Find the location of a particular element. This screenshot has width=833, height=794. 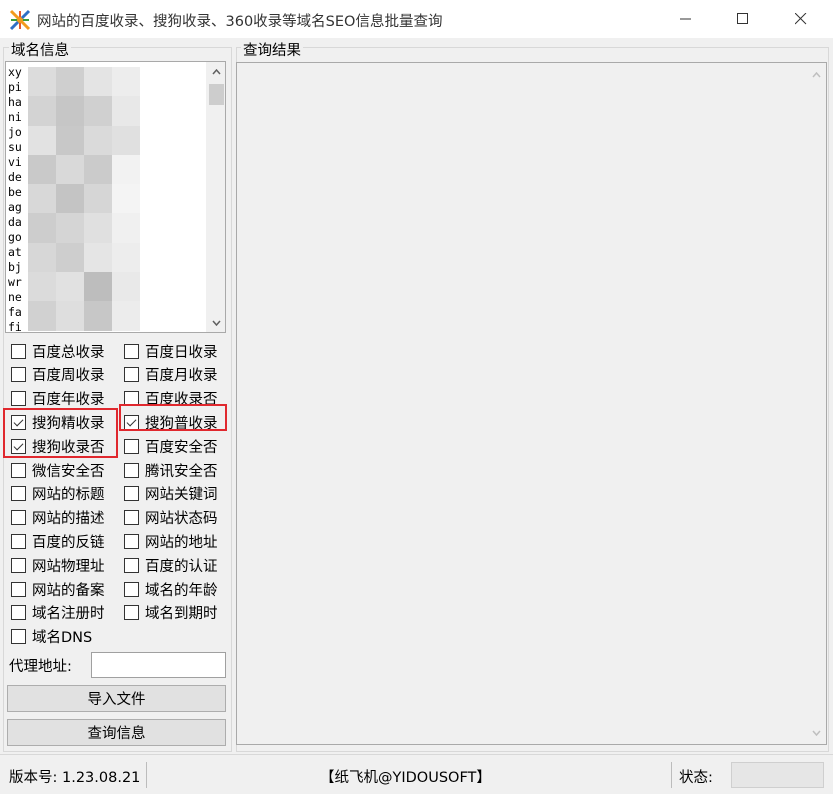

option-checkbox: 百度的反链 is located at coordinates (58, 541).